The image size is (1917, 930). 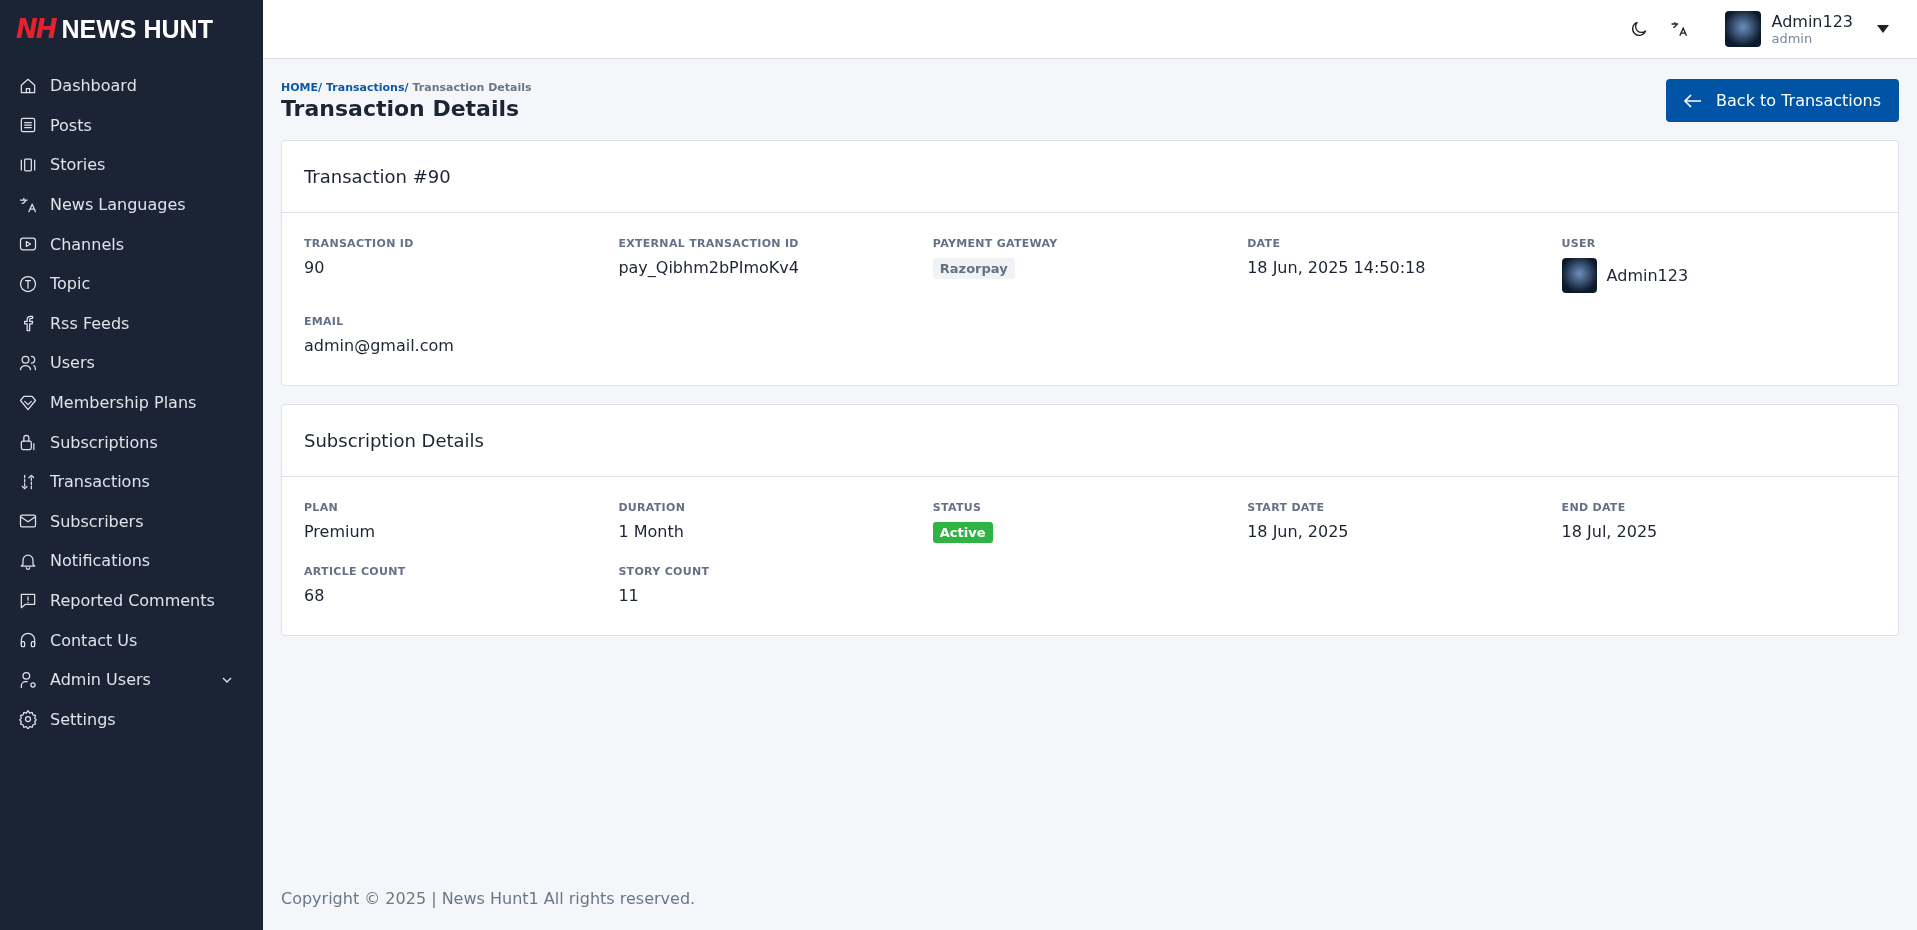 I want to click on field-value: 18 Jun, 2025 14:50:18, so click(x=1337, y=267).